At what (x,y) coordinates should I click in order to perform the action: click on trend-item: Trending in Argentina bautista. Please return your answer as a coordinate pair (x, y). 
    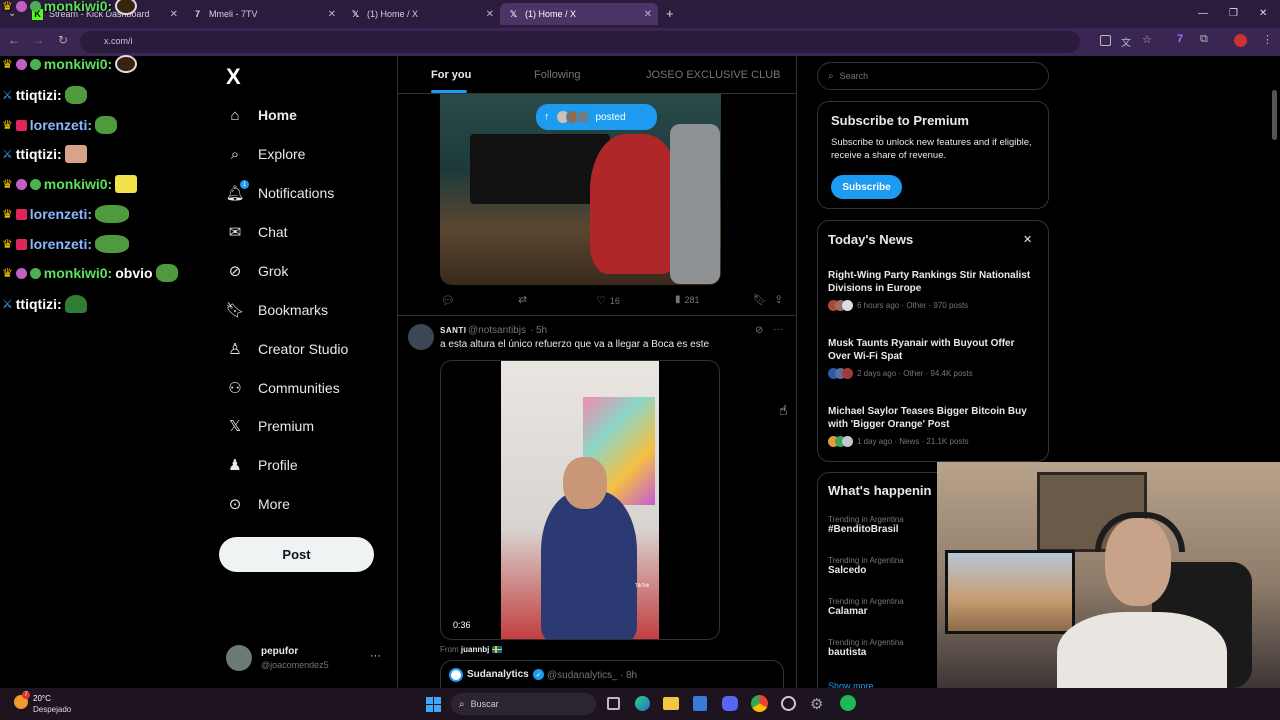
    Looking at the image, I should click on (866, 648).